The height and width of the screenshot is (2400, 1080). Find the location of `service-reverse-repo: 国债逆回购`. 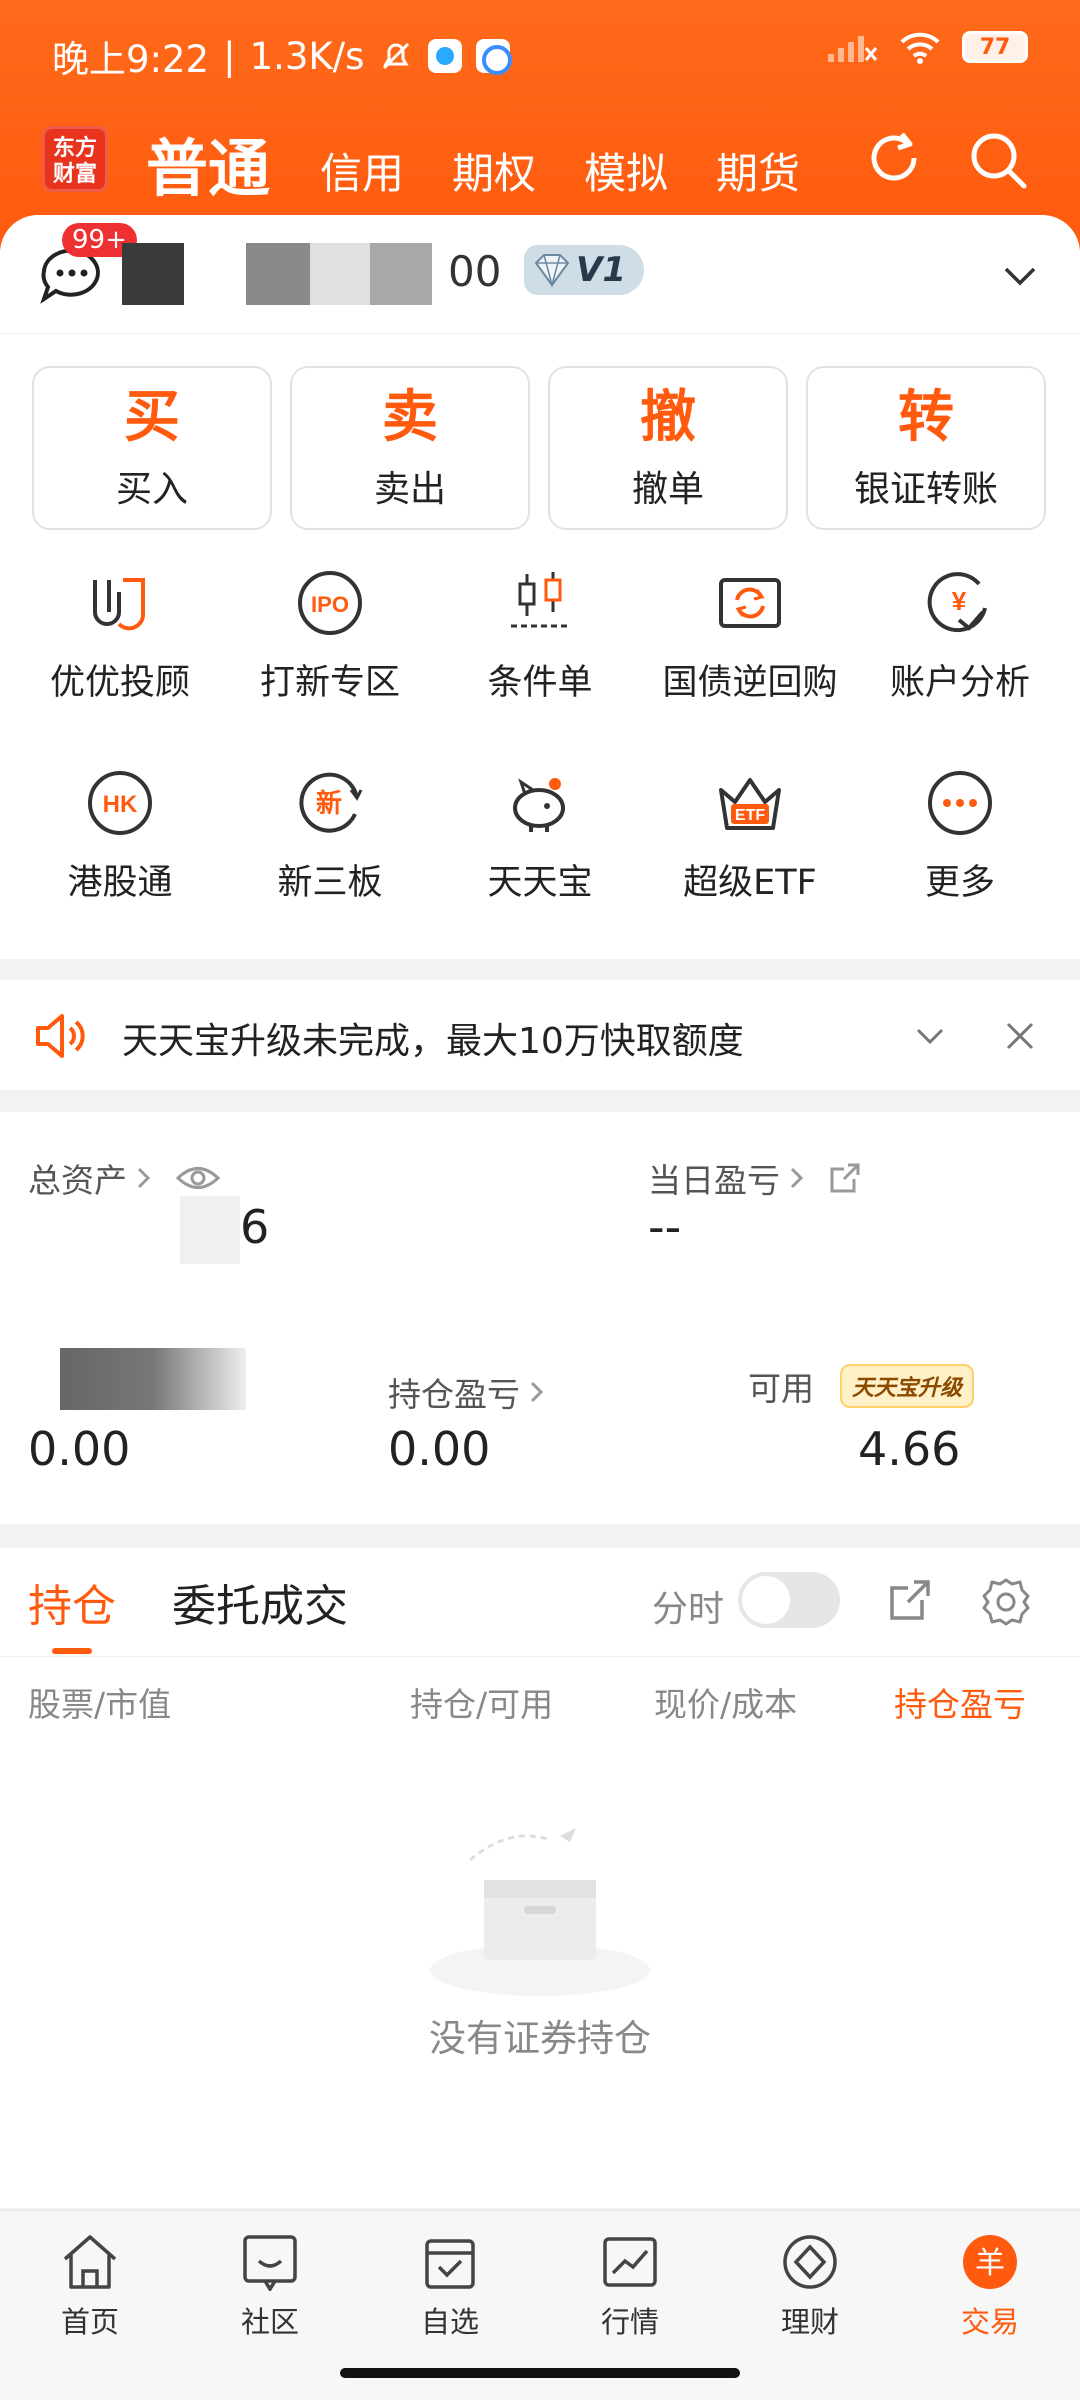

service-reverse-repo: 国债逆回购 is located at coordinates (750, 636).